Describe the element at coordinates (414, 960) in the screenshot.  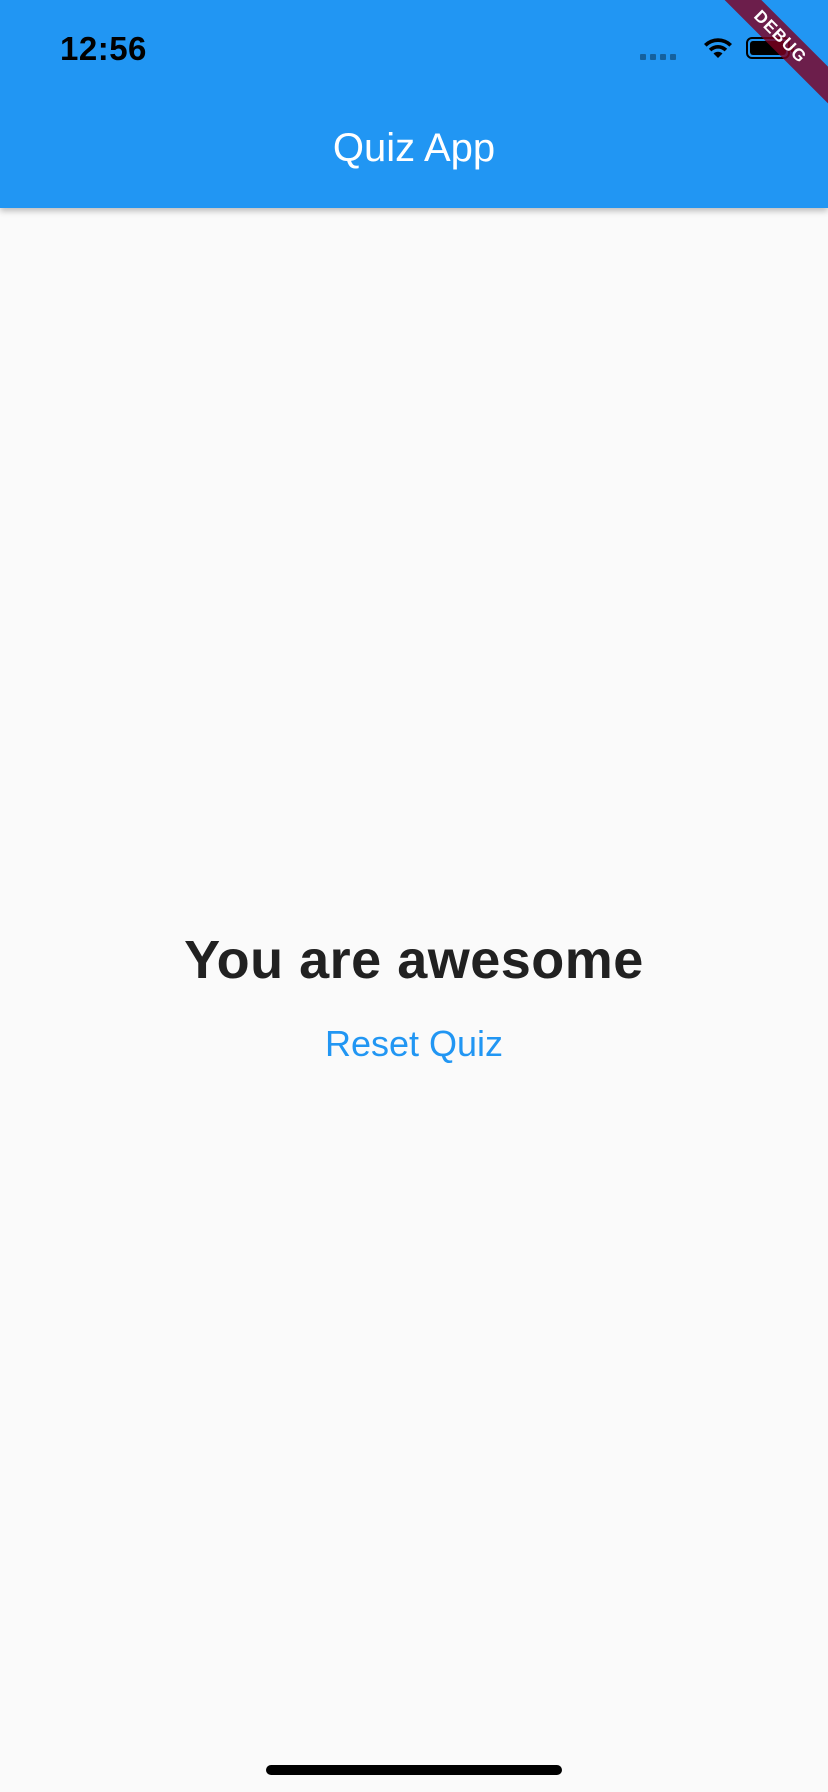
I see `result-text: You are awesome` at that location.